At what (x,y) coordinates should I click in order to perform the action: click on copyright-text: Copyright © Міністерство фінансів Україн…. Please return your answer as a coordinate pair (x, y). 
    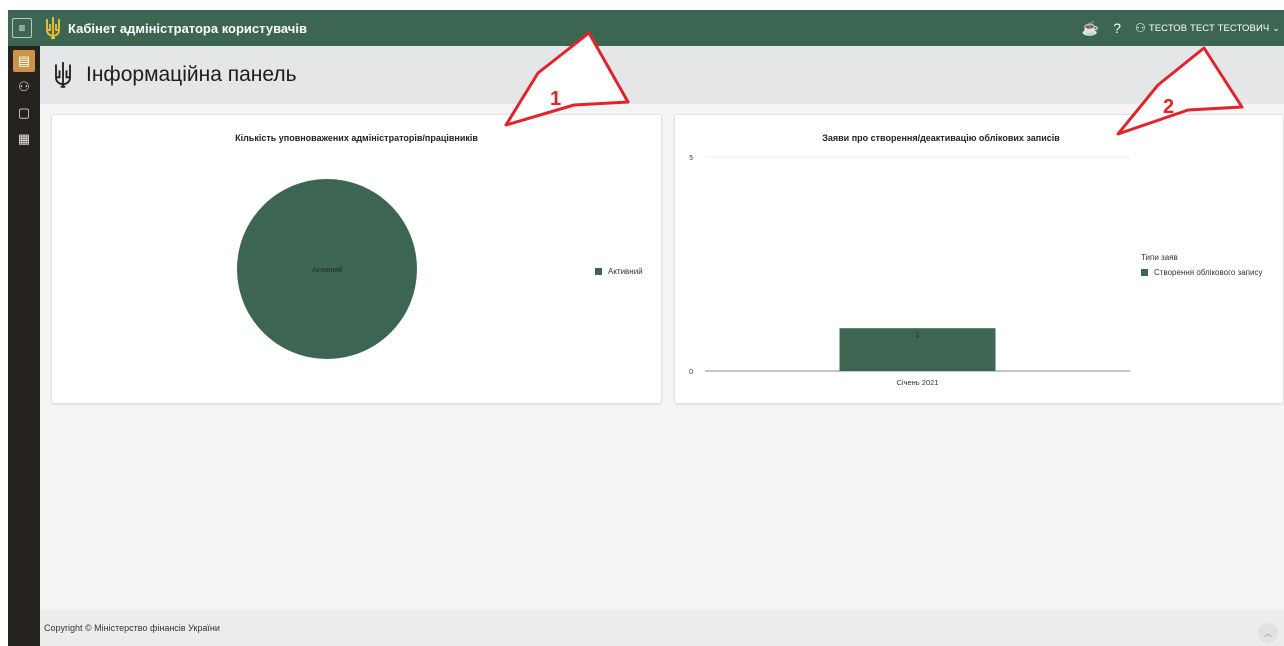
    Looking at the image, I should click on (132, 628).